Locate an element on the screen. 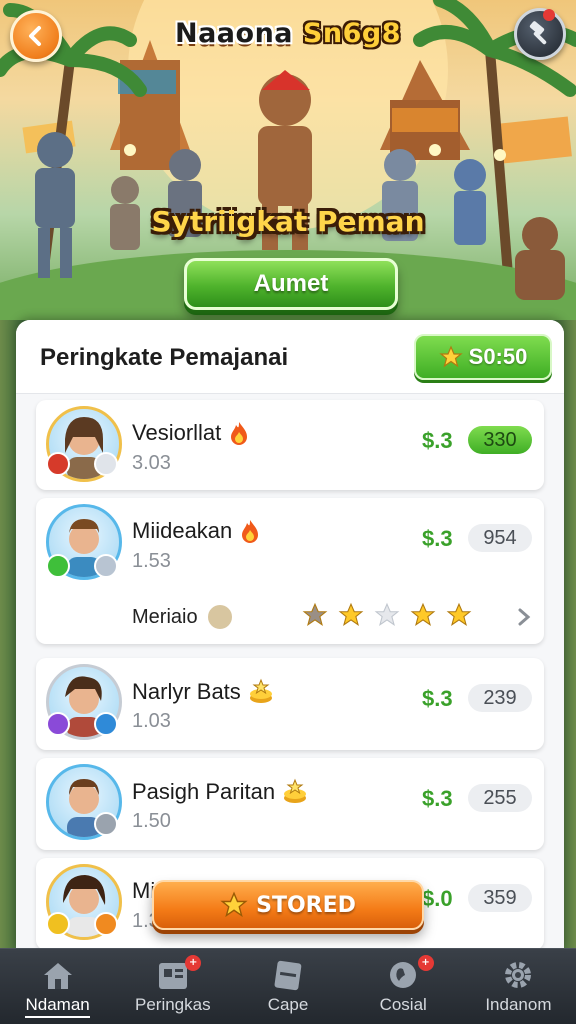  hammer-icon is located at coordinates (538, 33).